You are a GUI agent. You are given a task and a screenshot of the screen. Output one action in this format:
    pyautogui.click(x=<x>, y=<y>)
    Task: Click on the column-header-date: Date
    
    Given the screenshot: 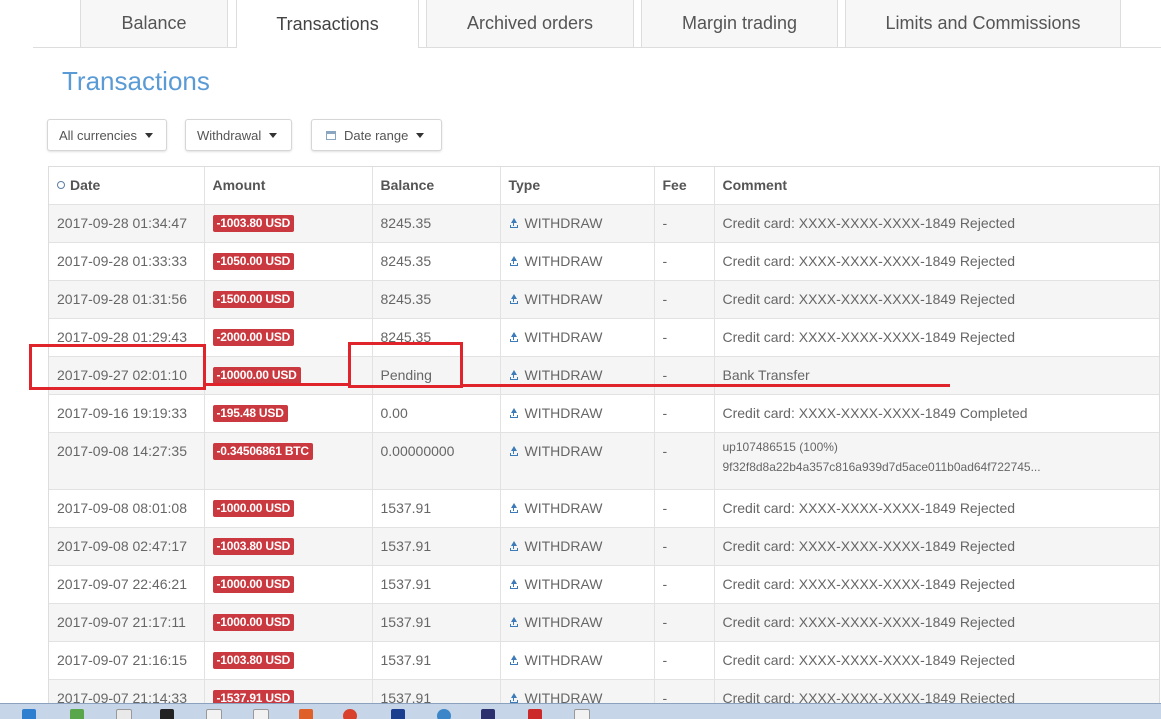 What is the action you would take?
    pyautogui.click(x=127, y=186)
    